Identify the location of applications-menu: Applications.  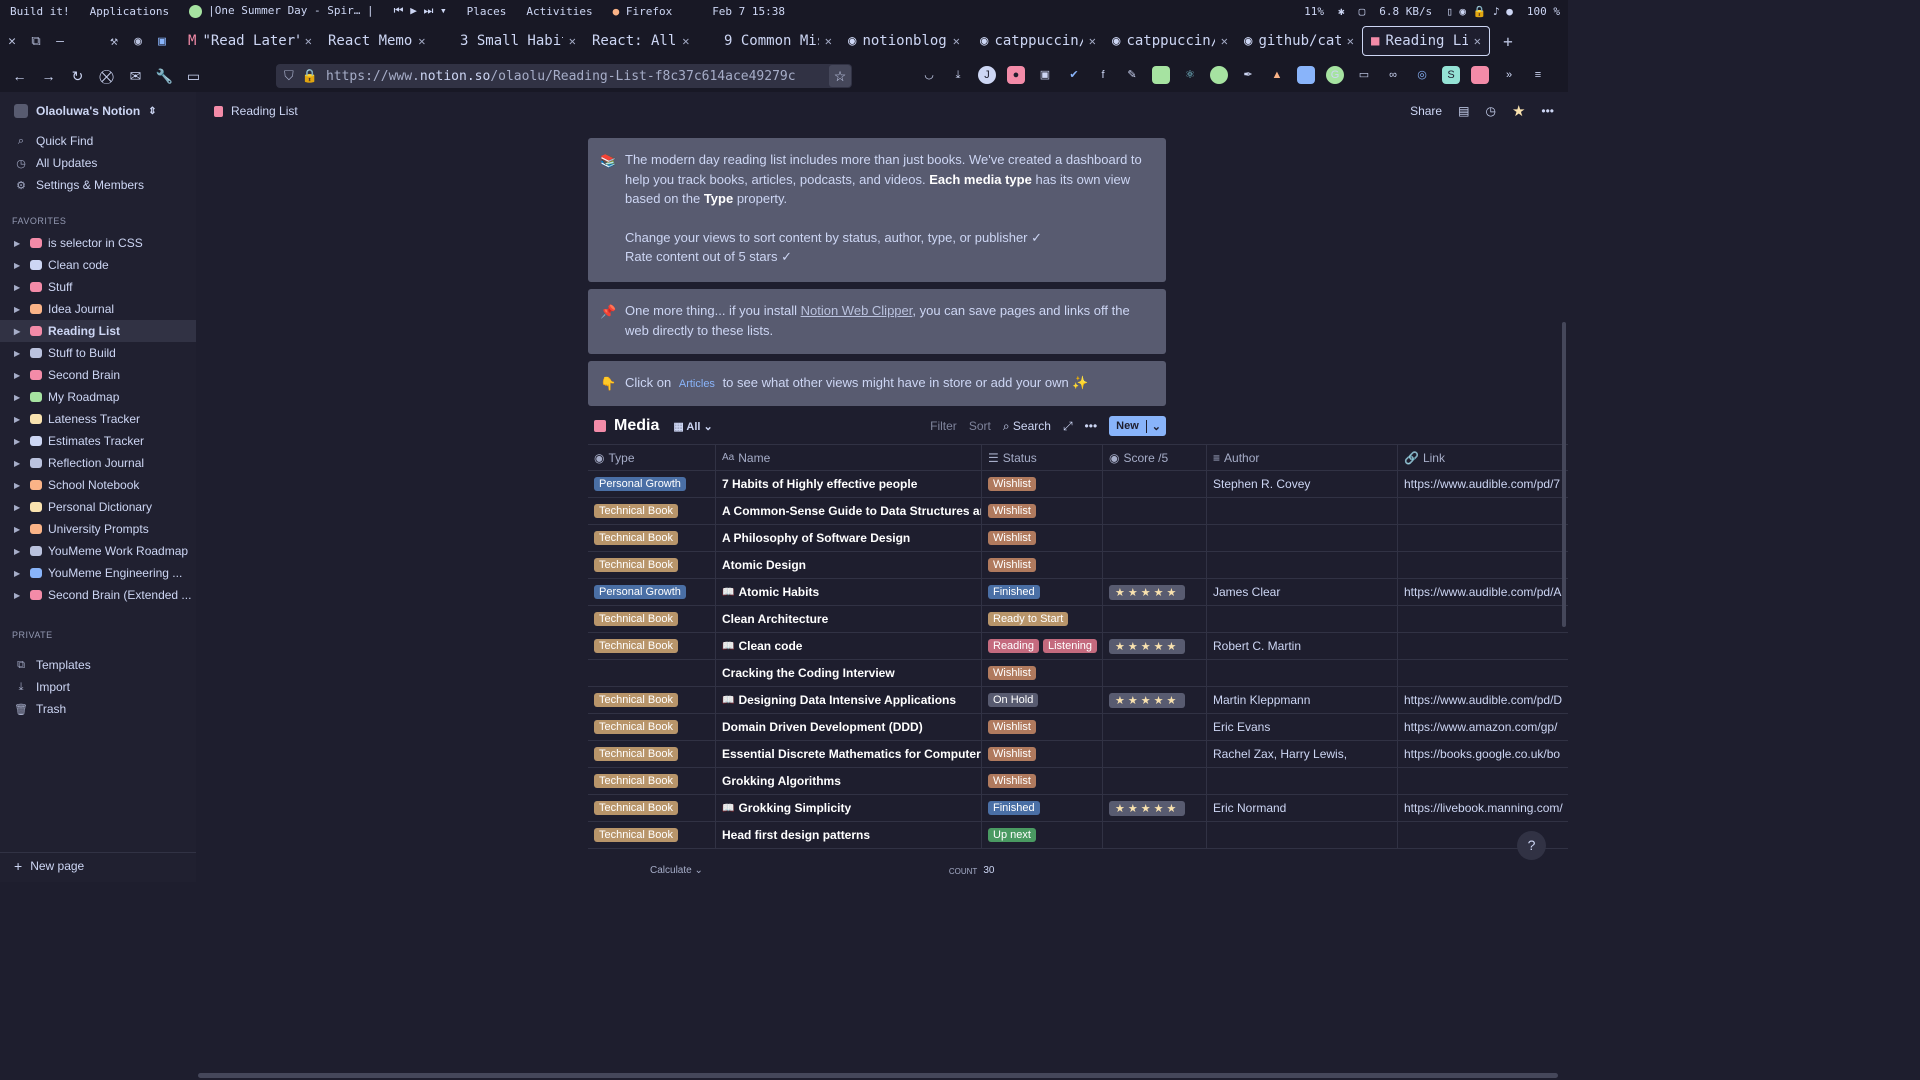
(129, 11).